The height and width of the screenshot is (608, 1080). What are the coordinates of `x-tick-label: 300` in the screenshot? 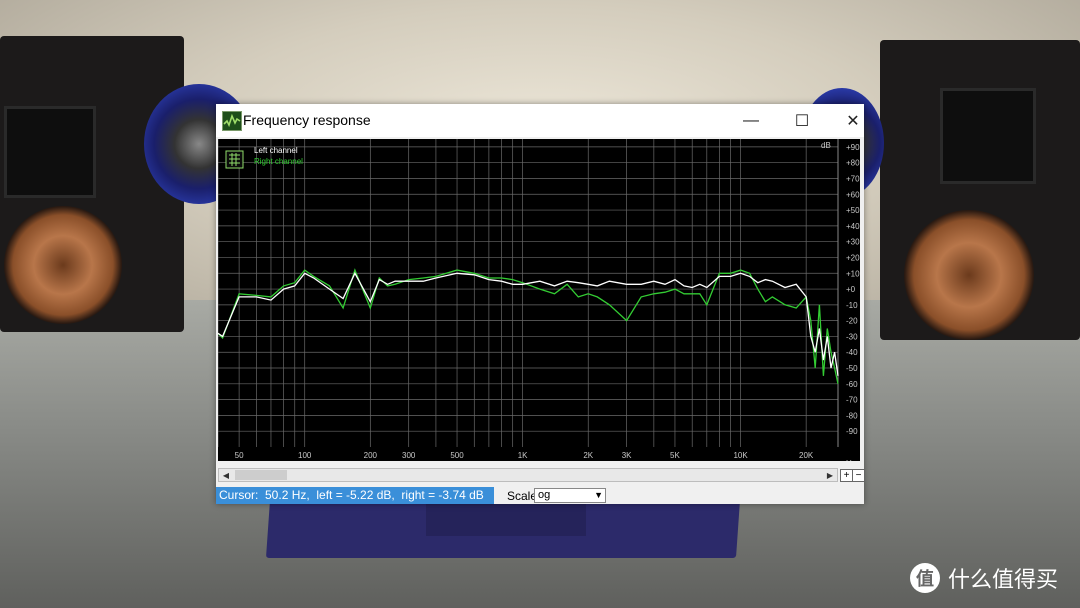 It's located at (409, 455).